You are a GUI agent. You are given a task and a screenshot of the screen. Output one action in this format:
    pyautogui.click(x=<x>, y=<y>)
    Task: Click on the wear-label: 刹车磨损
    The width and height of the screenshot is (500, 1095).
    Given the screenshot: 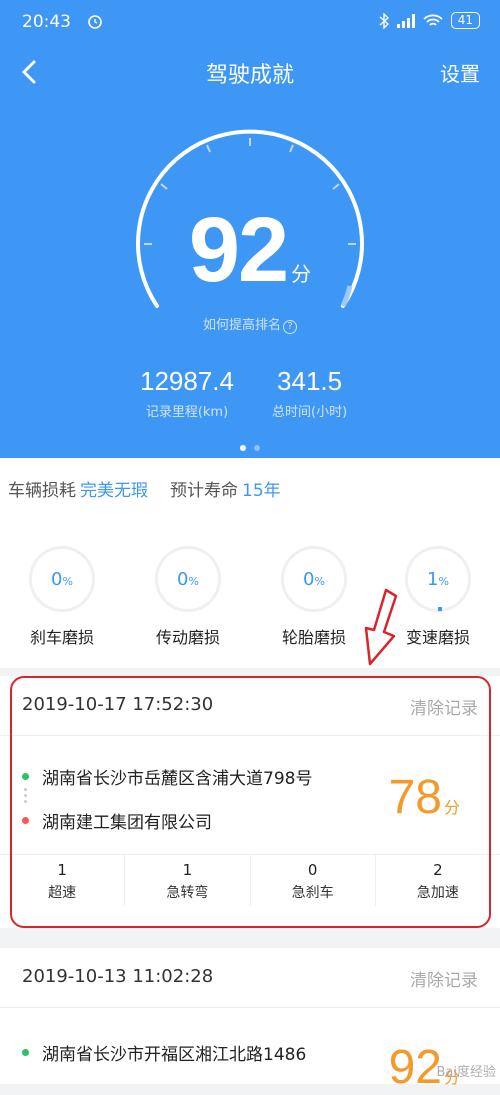 What is the action you would take?
    pyautogui.click(x=61, y=637)
    